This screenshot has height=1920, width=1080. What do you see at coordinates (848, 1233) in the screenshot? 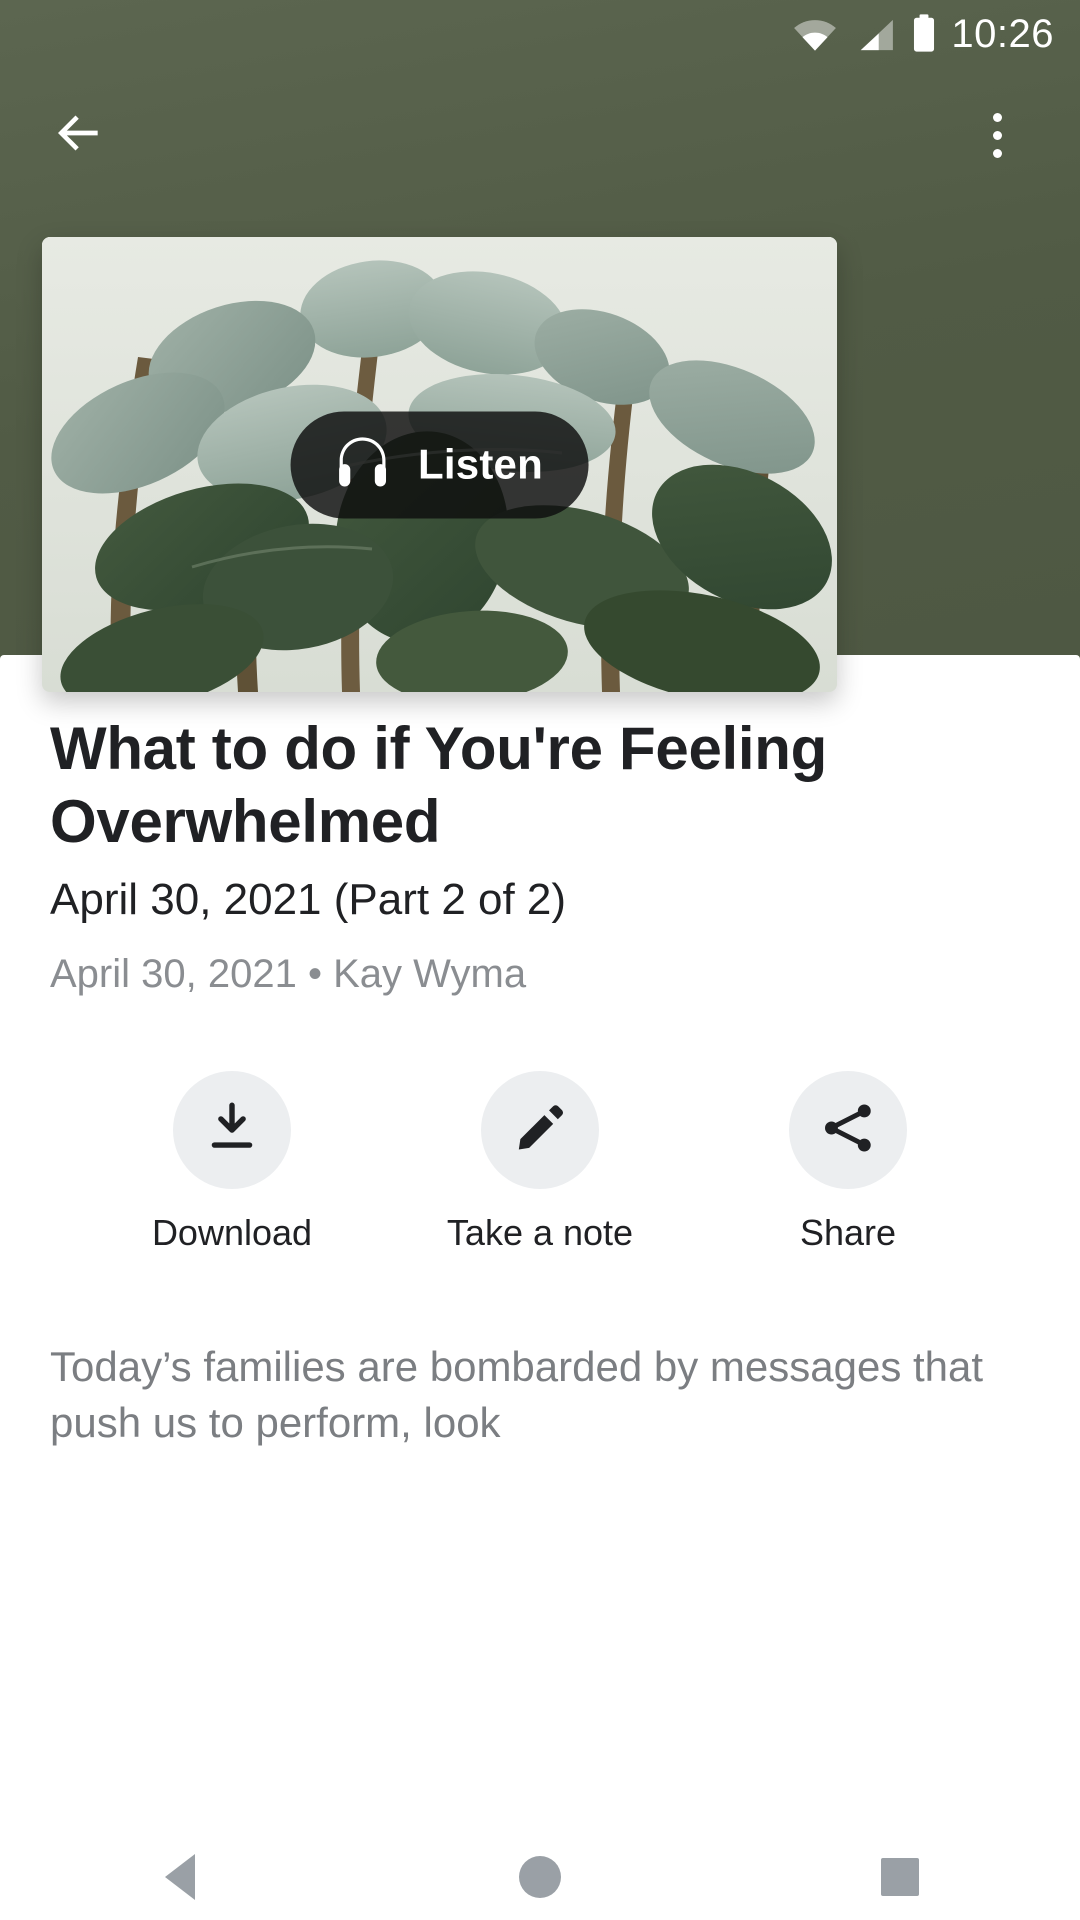
I see `share-label: Share` at bounding box center [848, 1233].